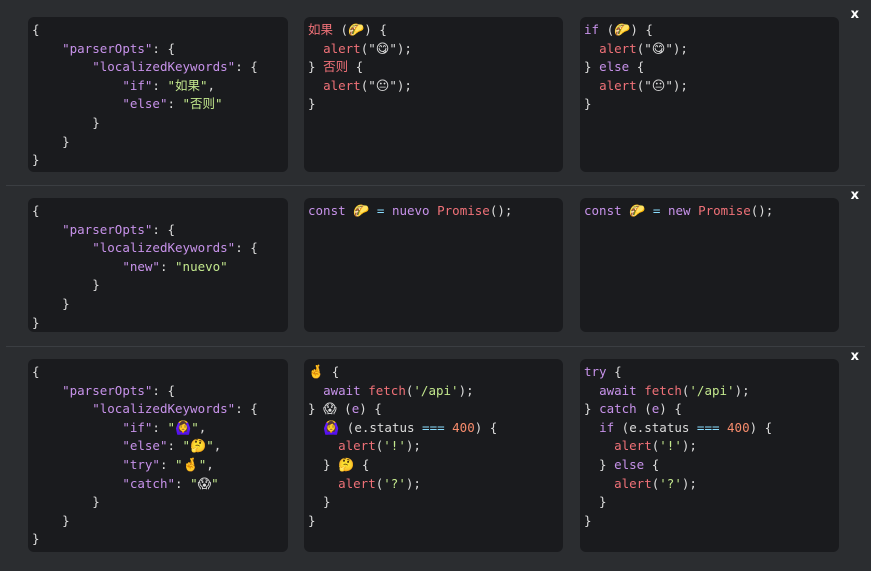  Describe the element at coordinates (607, 427) in the screenshot. I see `code-token: if` at that location.